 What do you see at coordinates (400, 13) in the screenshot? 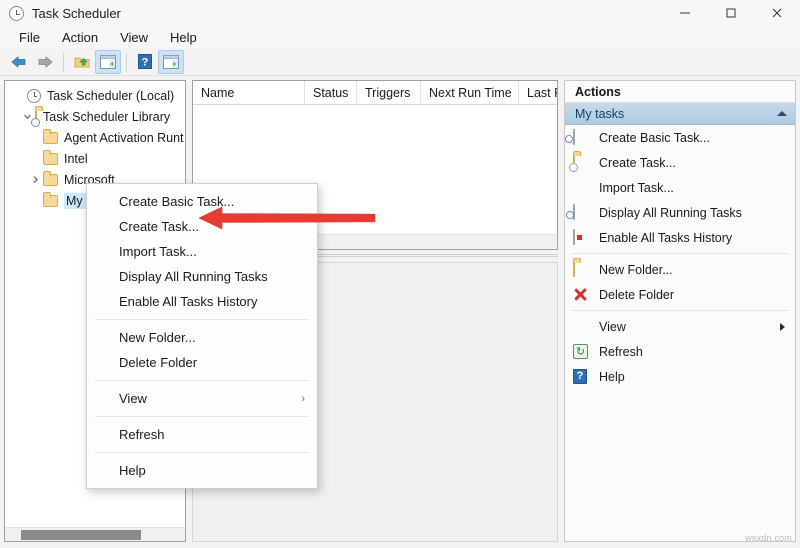
I see `title-bar: Task Scheduler` at bounding box center [400, 13].